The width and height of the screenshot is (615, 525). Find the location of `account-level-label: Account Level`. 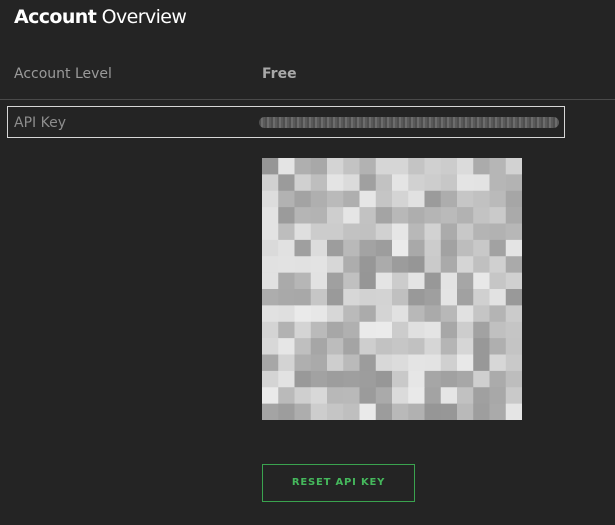

account-level-label: Account Level is located at coordinates (63, 74).